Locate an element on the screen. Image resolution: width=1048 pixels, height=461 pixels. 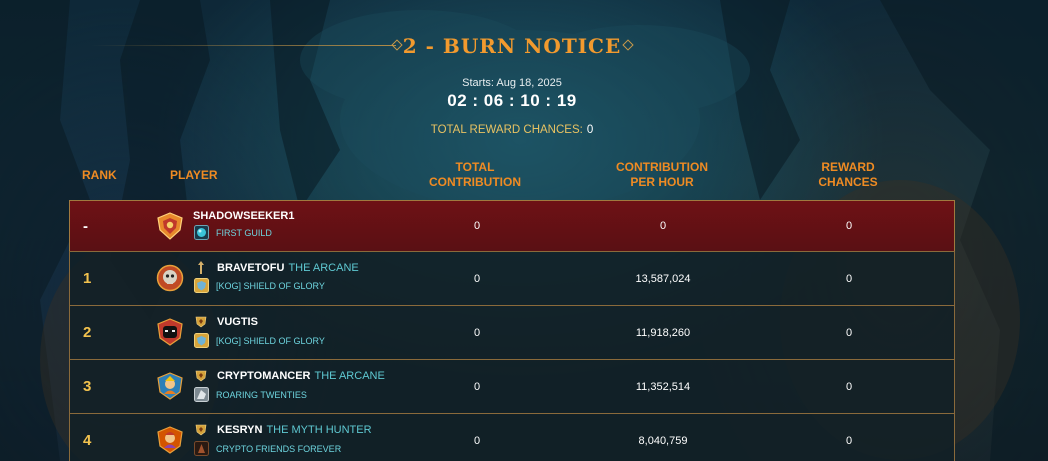
total-reward-chances: TOTAL REWARD CHANCES: 0 is located at coordinates (512, 130).